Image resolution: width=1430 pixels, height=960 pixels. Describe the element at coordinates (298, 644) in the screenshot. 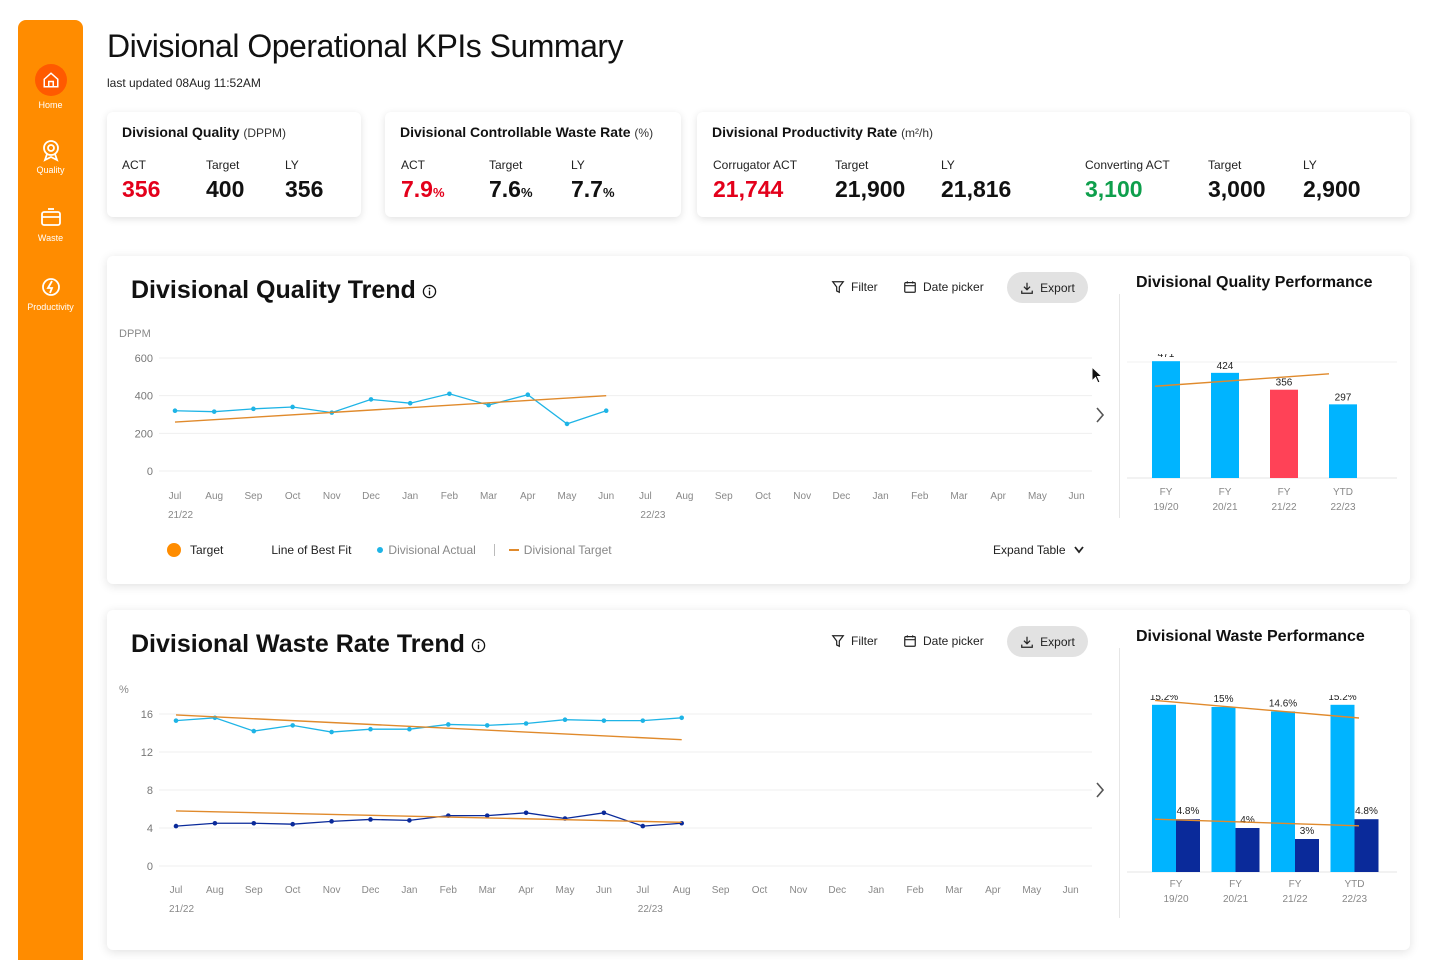

I see `panel-title-text: Divisional Waste Rate Trend` at that location.